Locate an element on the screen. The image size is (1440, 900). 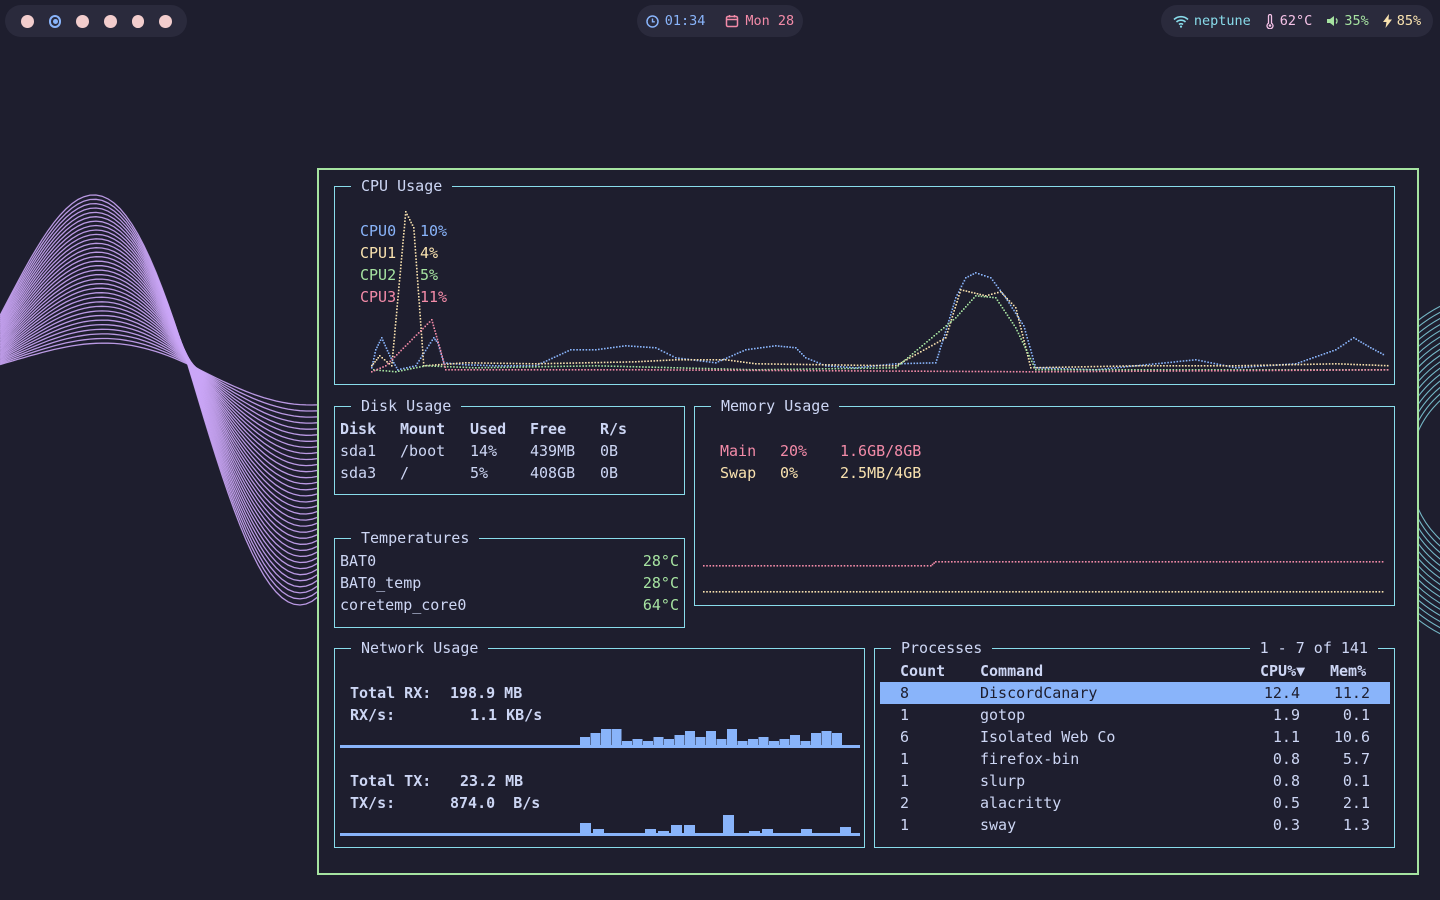
memory-panel-title: Memory Usage is located at coordinates (775, 406).